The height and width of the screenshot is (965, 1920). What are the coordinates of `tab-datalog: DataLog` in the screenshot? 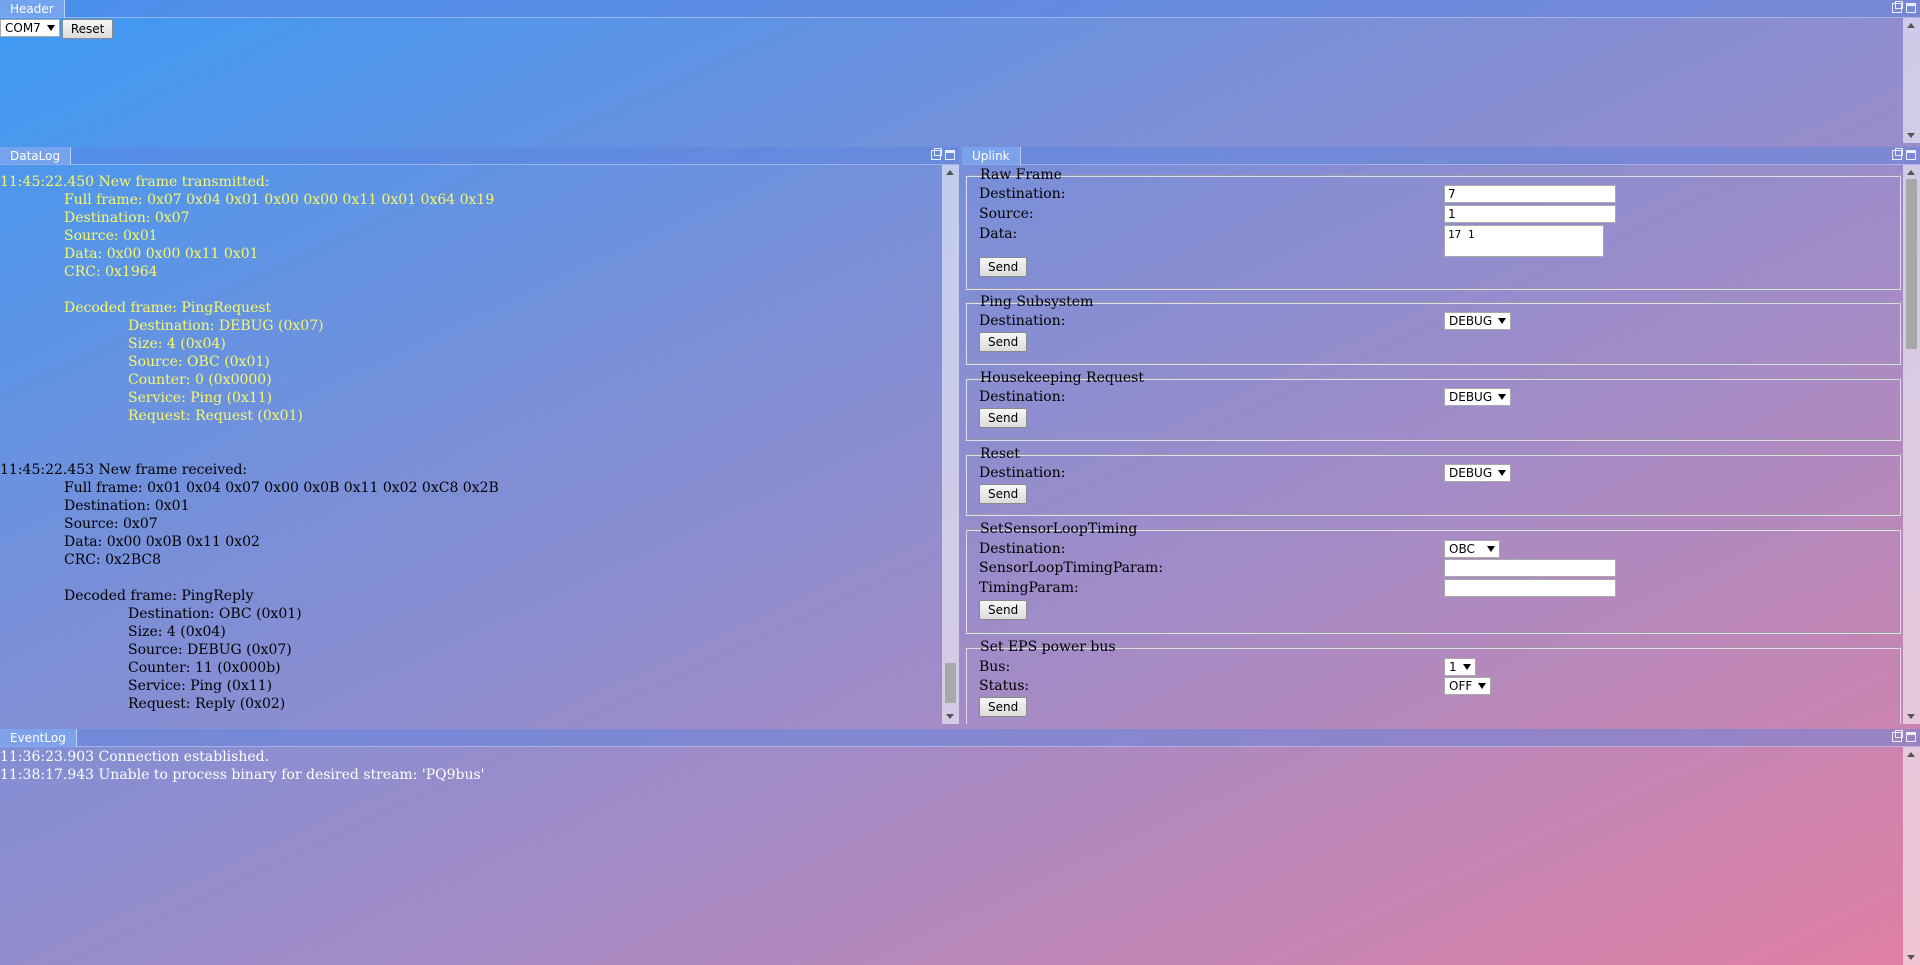 It's located at (36, 156).